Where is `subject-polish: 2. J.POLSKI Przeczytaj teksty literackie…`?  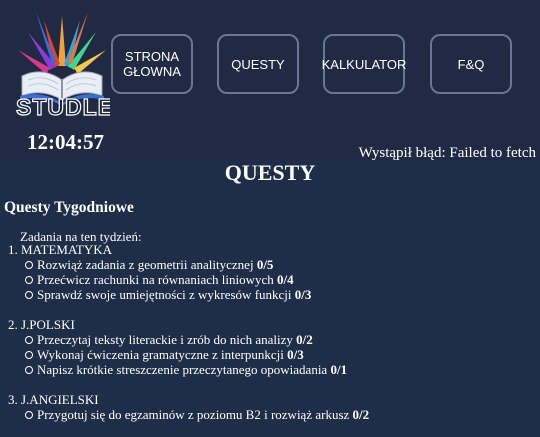
subject-polish: 2. J.POLSKI Przeczytaj teksty literackie… is located at coordinates (273, 347).